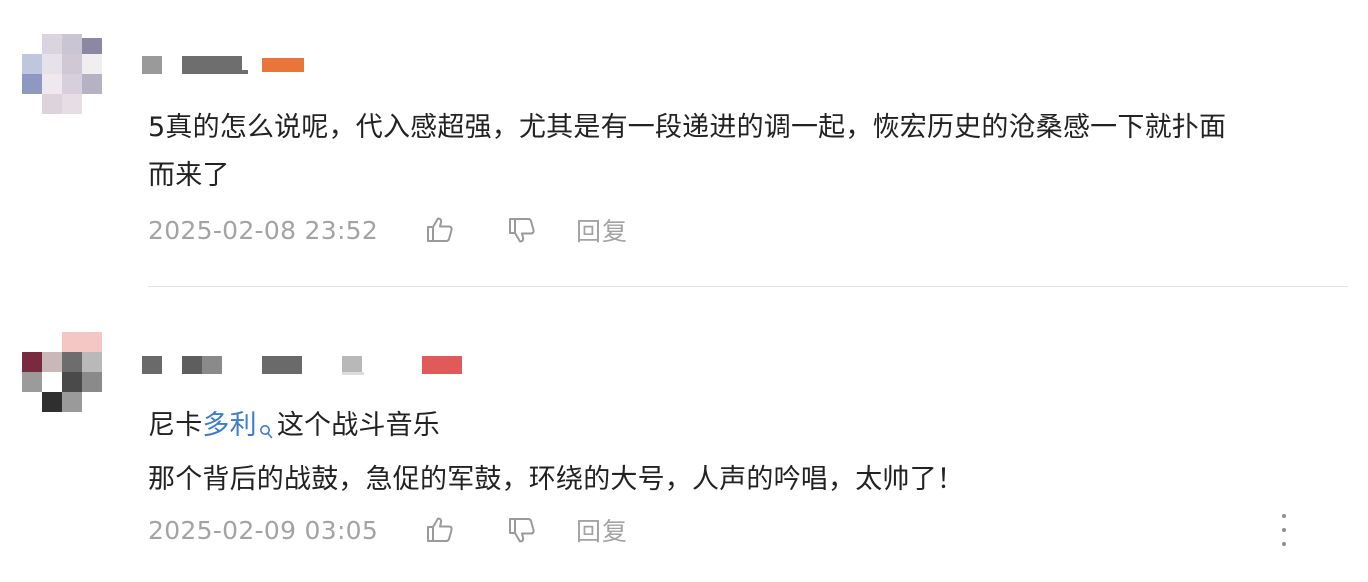 Image resolution: width=1368 pixels, height=582 pixels. Describe the element at coordinates (748, 286) in the screenshot. I see `divider` at that location.